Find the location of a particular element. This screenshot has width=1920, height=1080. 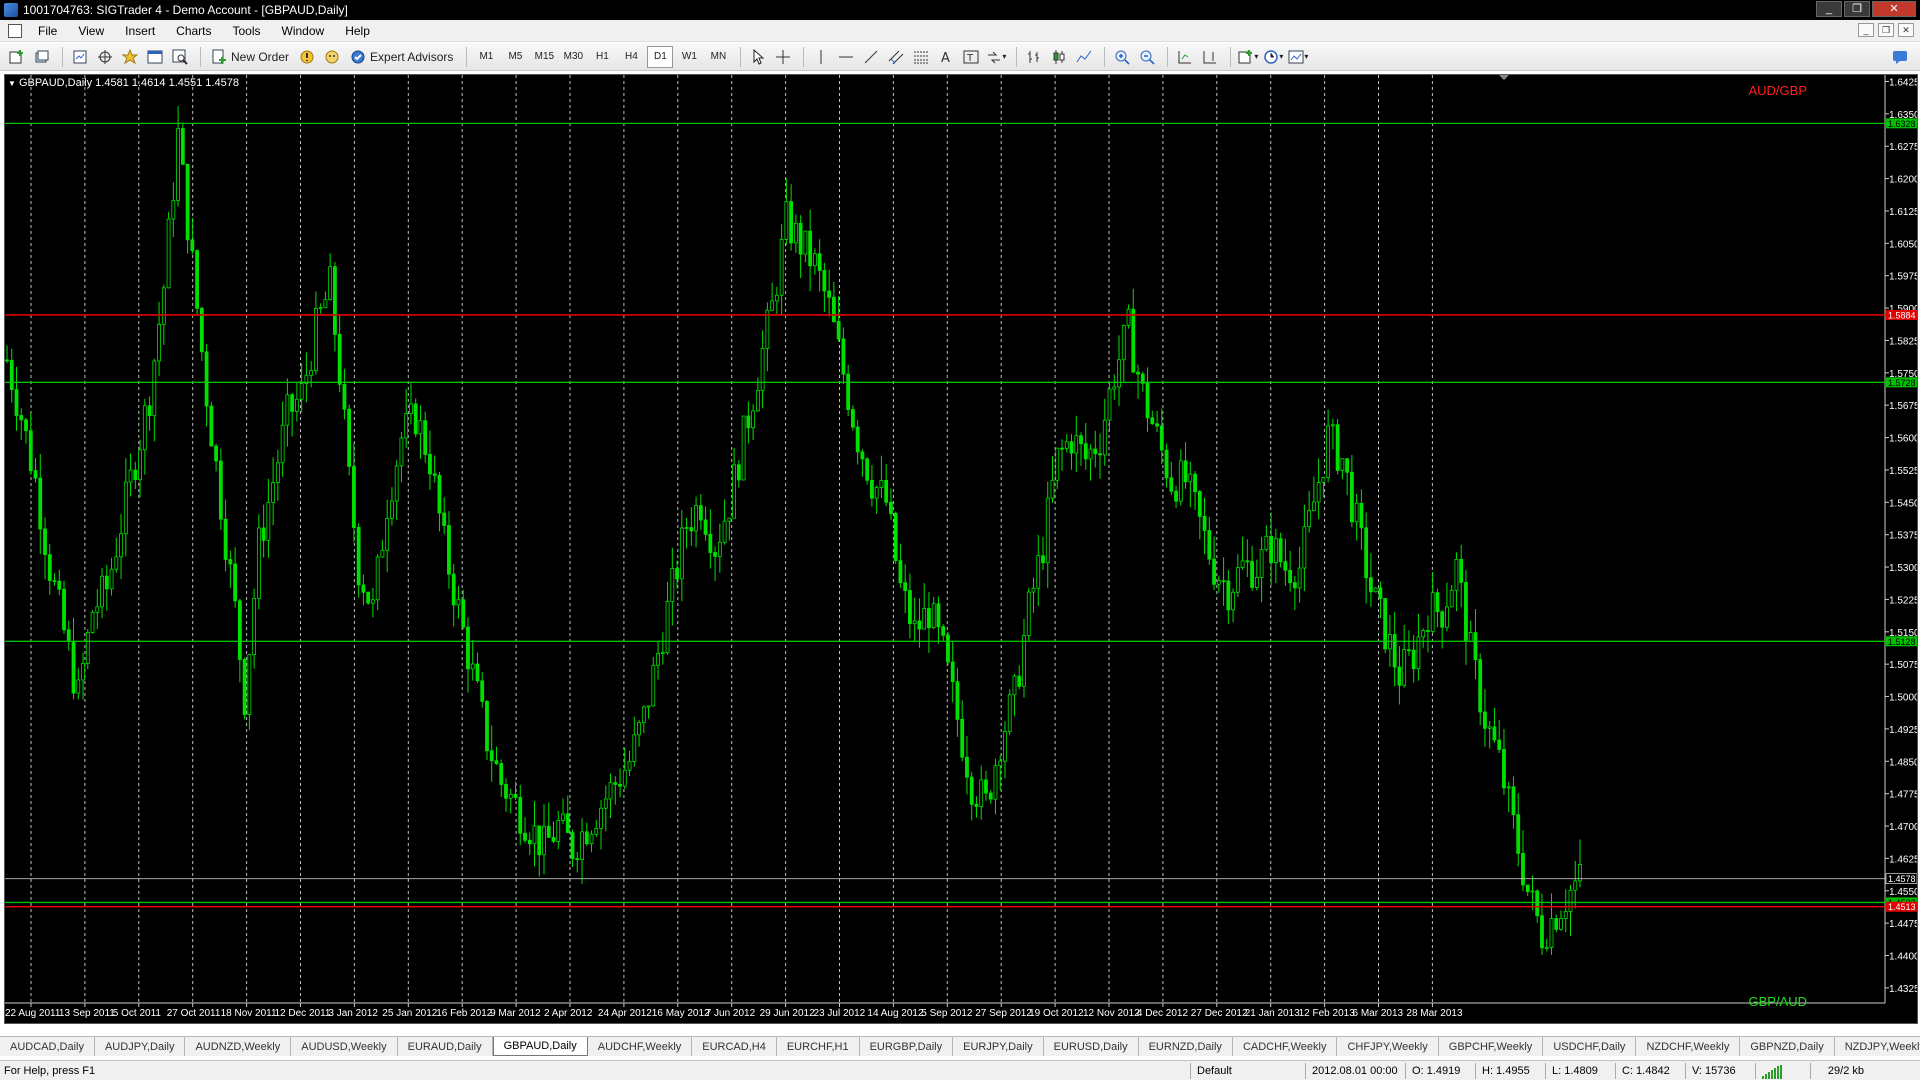

arrows-tool-button: ▾ is located at coordinates (996, 57).